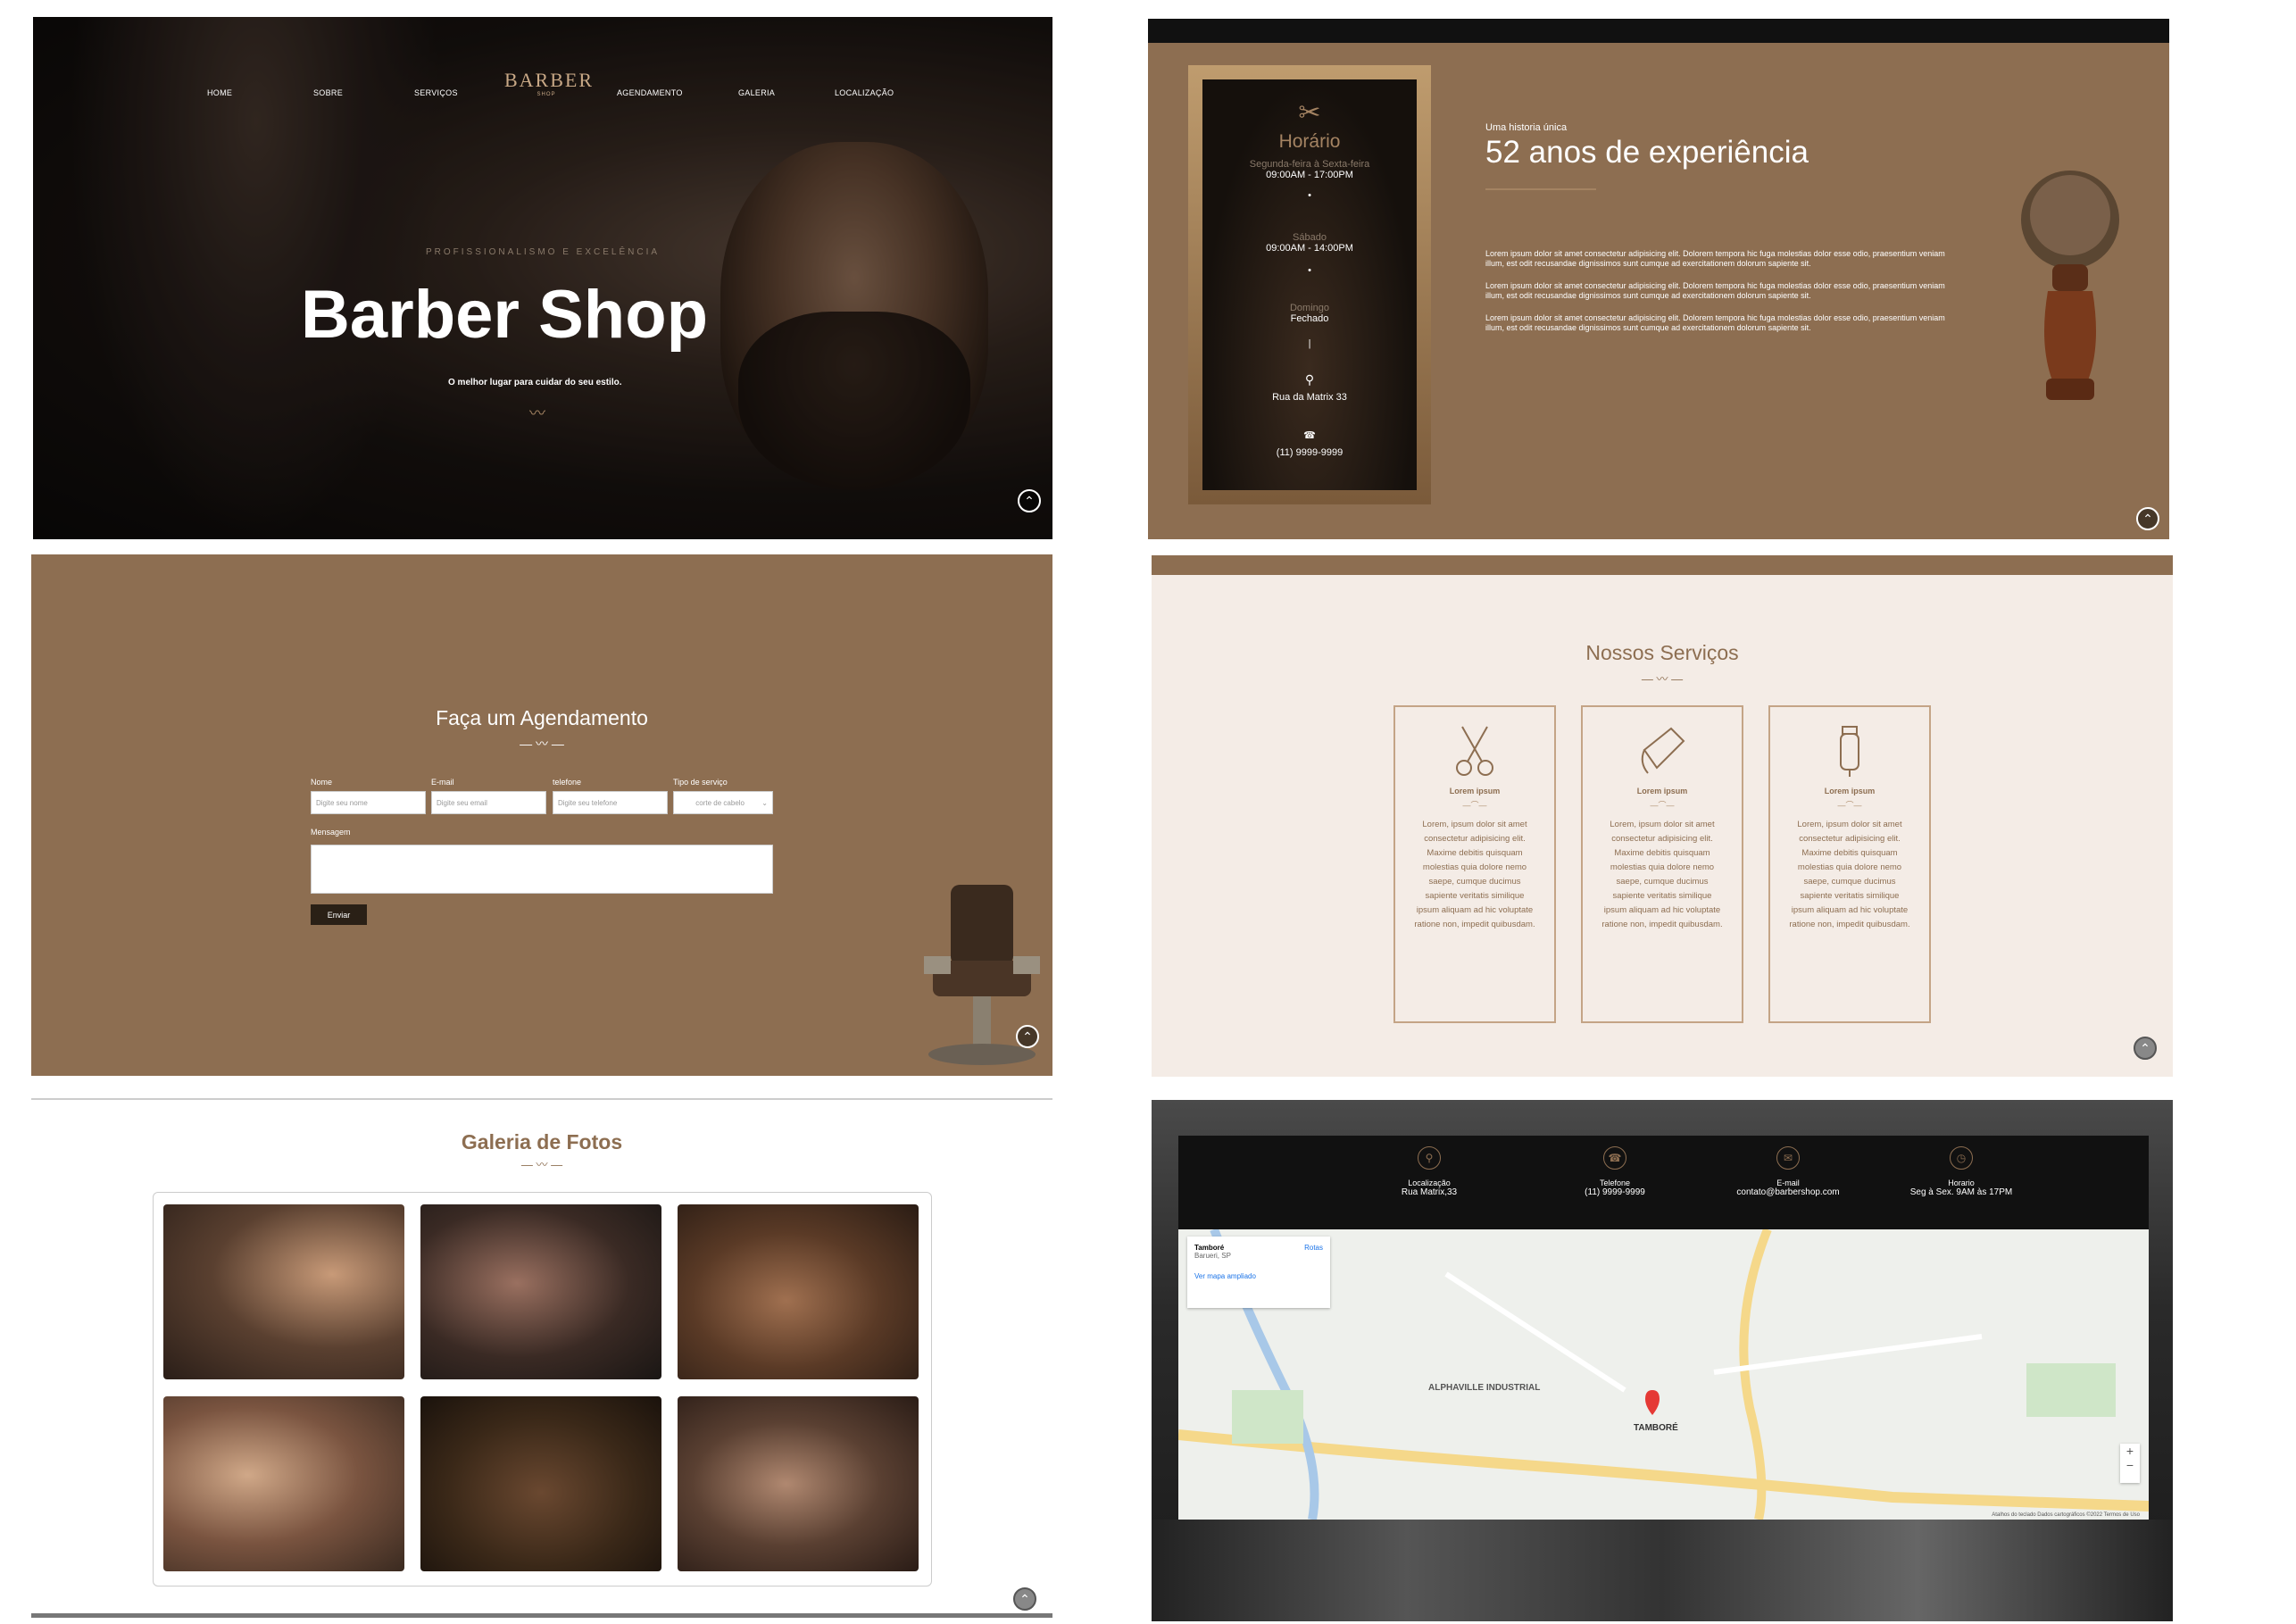 The image size is (2296, 1624). What do you see at coordinates (650, 92) in the screenshot?
I see `nav-agendamento: AGENDAMENTO` at bounding box center [650, 92].